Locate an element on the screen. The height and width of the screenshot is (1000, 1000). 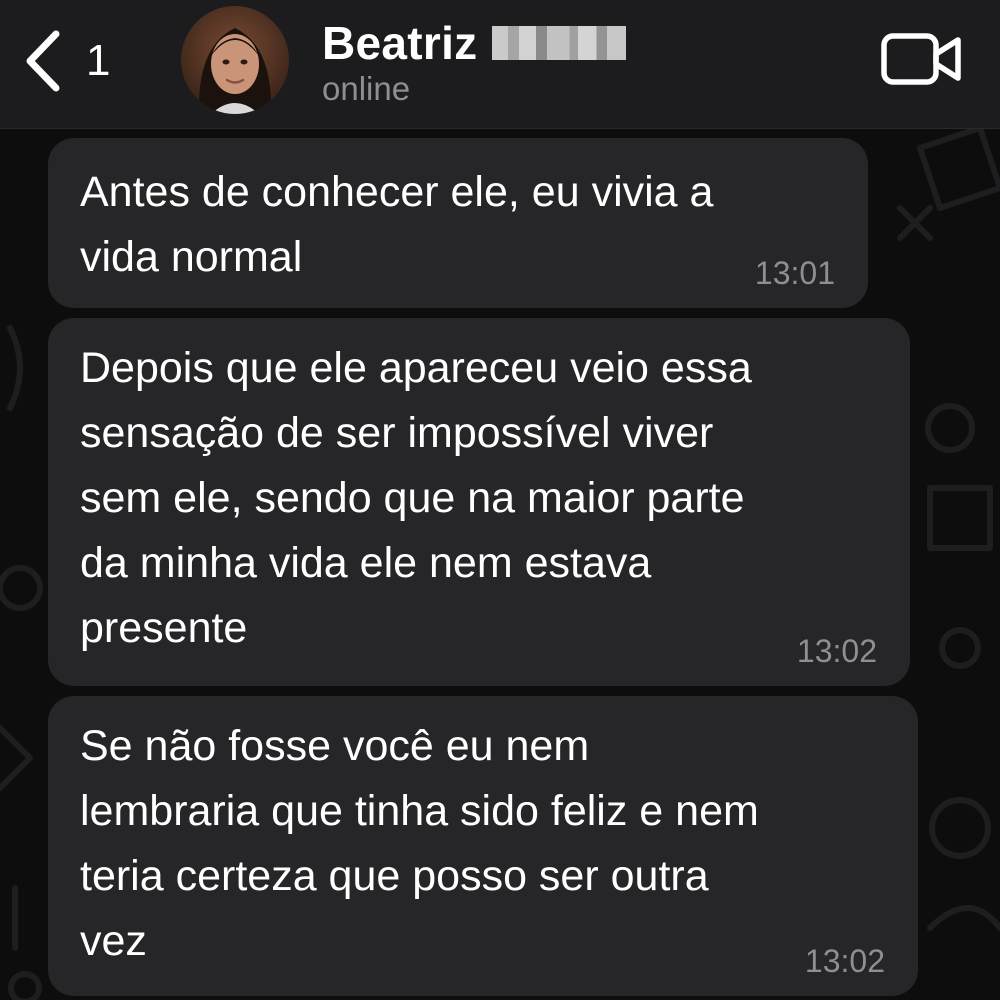
contact-status: online is located at coordinates (366, 88).